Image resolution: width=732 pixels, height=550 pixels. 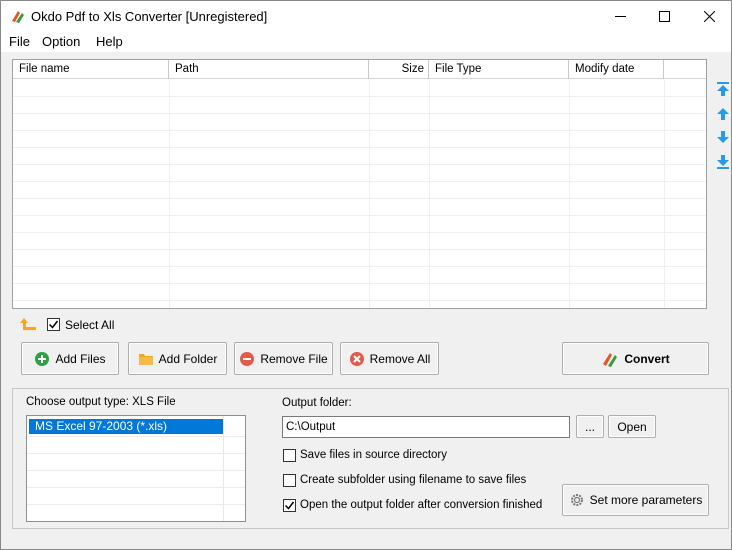 I want to click on add-files-button: Add Files, so click(x=70, y=358).